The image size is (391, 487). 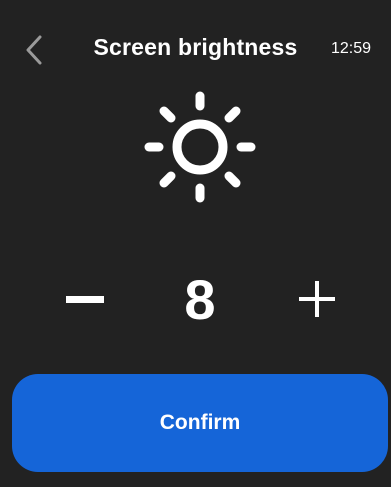 I want to click on clock-time: 12:59, so click(x=350, y=48).